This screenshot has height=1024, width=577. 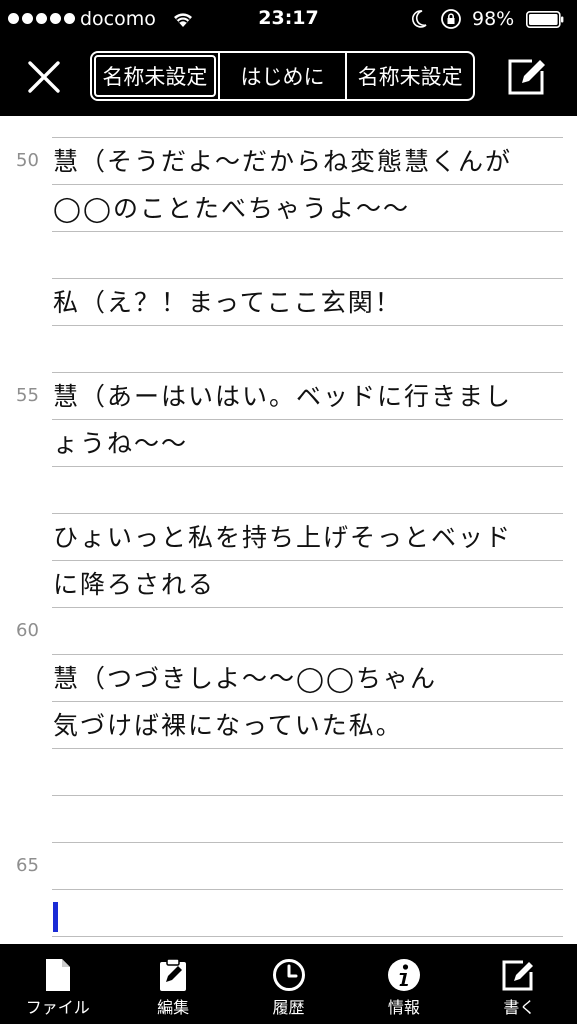 I want to click on battery-percent: 98%, so click(x=493, y=19).